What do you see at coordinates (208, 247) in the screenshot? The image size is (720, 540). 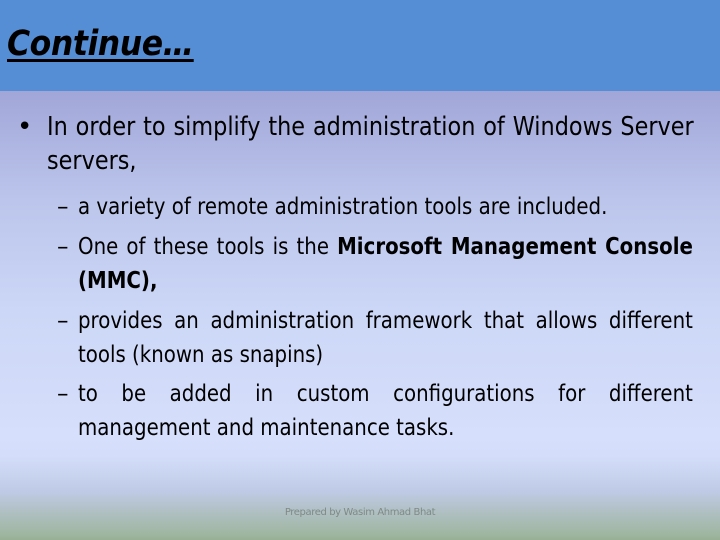 I see `sub-bullet-text-pre: One of these tools is the` at bounding box center [208, 247].